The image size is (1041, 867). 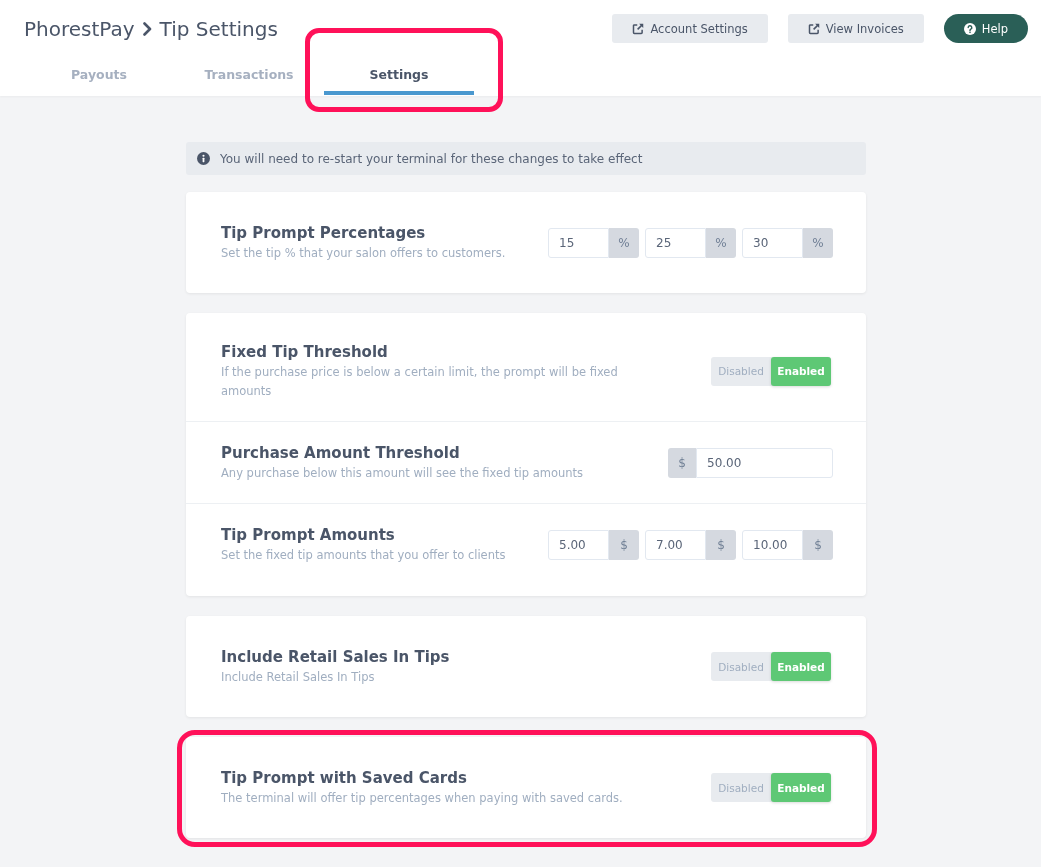 What do you see at coordinates (308, 535) in the screenshot?
I see `setting-title: Tip Prompt Amounts` at bounding box center [308, 535].